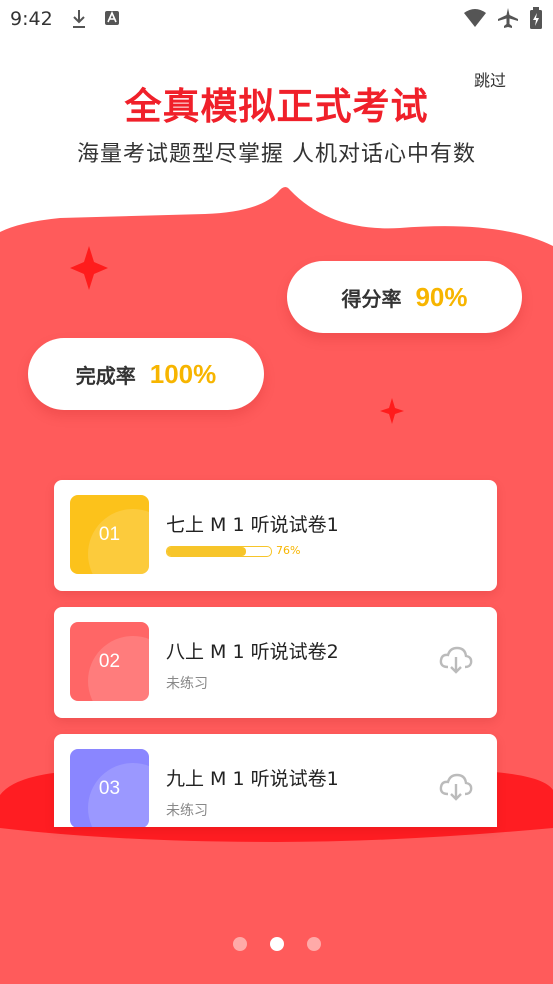 Image resolution: width=553 pixels, height=984 pixels. Describe the element at coordinates (79, 19) in the screenshot. I see `download-icon` at that location.